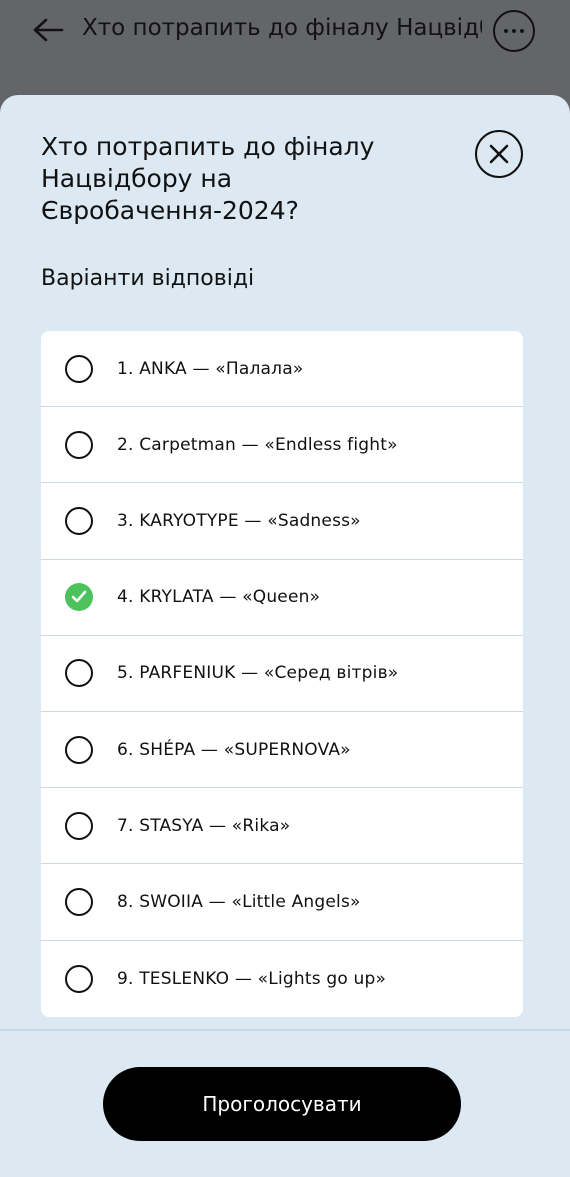 The height and width of the screenshot is (1177, 570). I want to click on option-item: 8. SWOIIA — «Little Angels», so click(282, 902).